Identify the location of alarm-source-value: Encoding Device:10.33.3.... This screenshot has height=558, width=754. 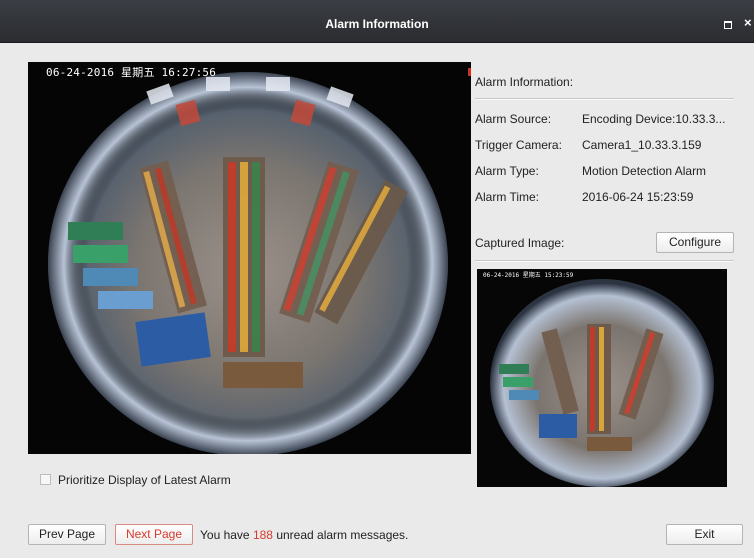
(654, 119).